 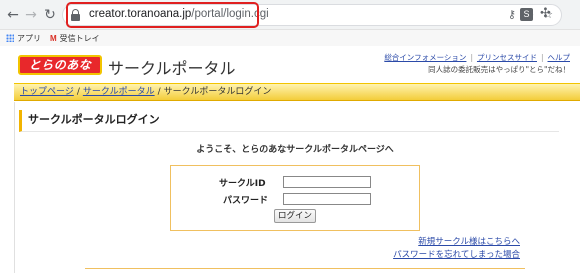 I want to click on new-circle-link: 新規サークル様はこちらへ, so click(x=456, y=242).